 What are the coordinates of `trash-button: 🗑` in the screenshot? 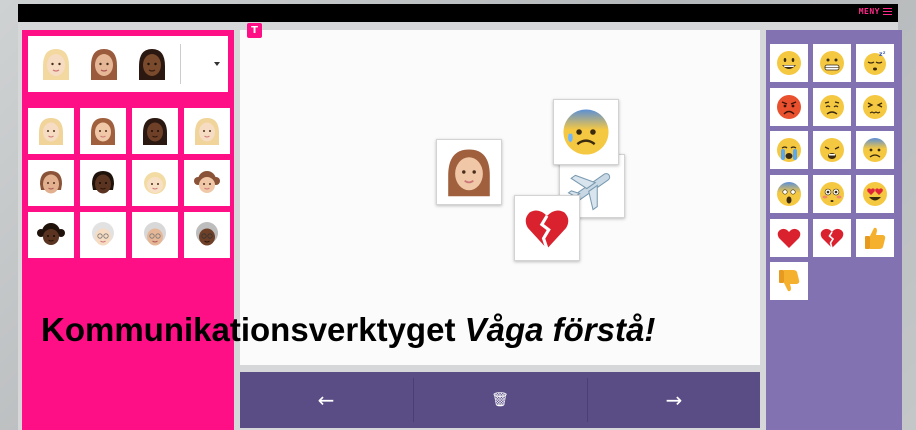 It's located at (500, 400).